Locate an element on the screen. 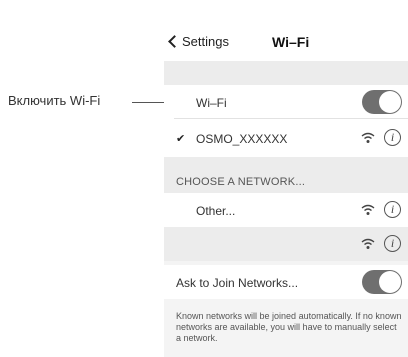  callout-label: Включить Wi-Fi is located at coordinates (54, 100).